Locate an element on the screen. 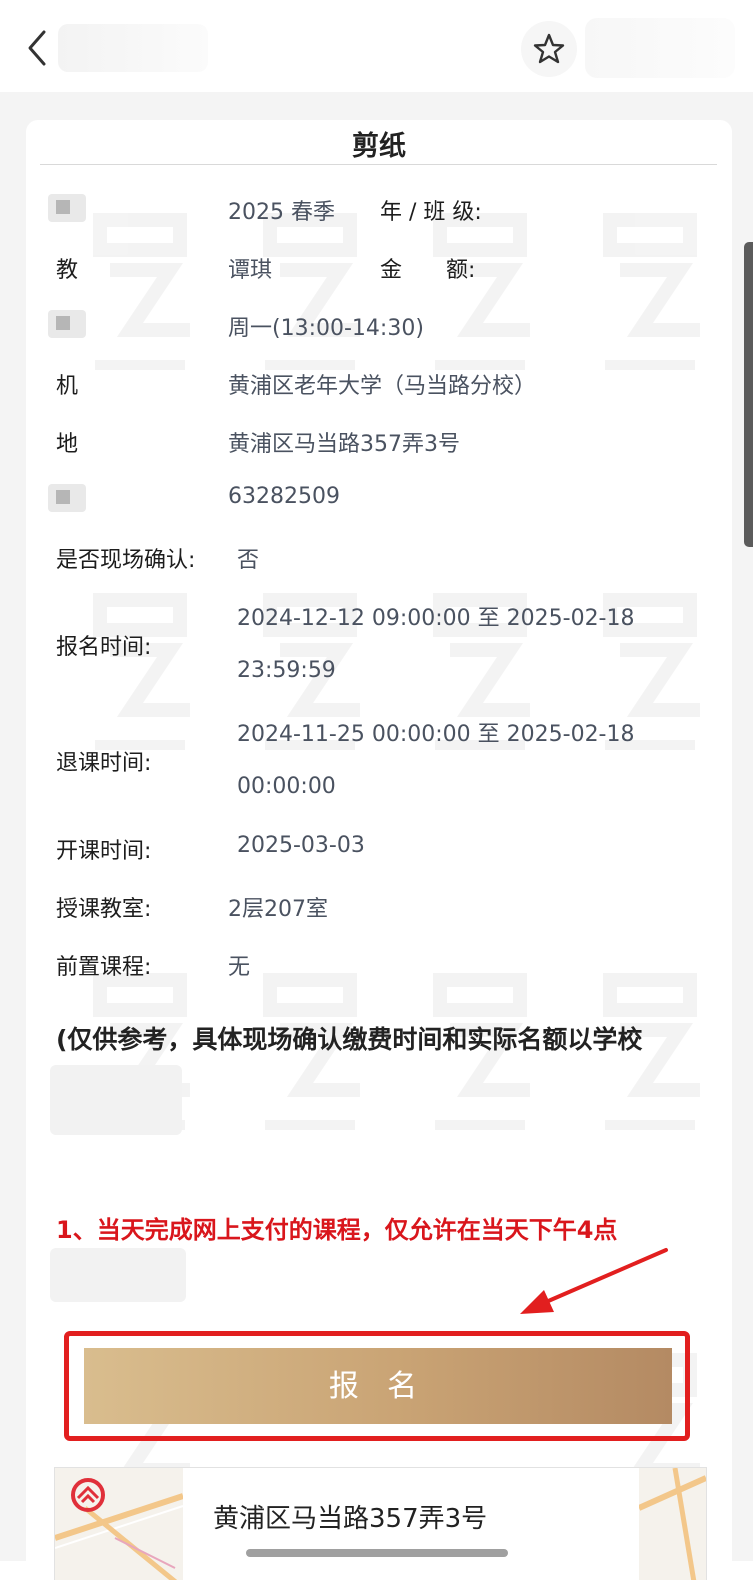  star-icon is located at coordinates (549, 48).